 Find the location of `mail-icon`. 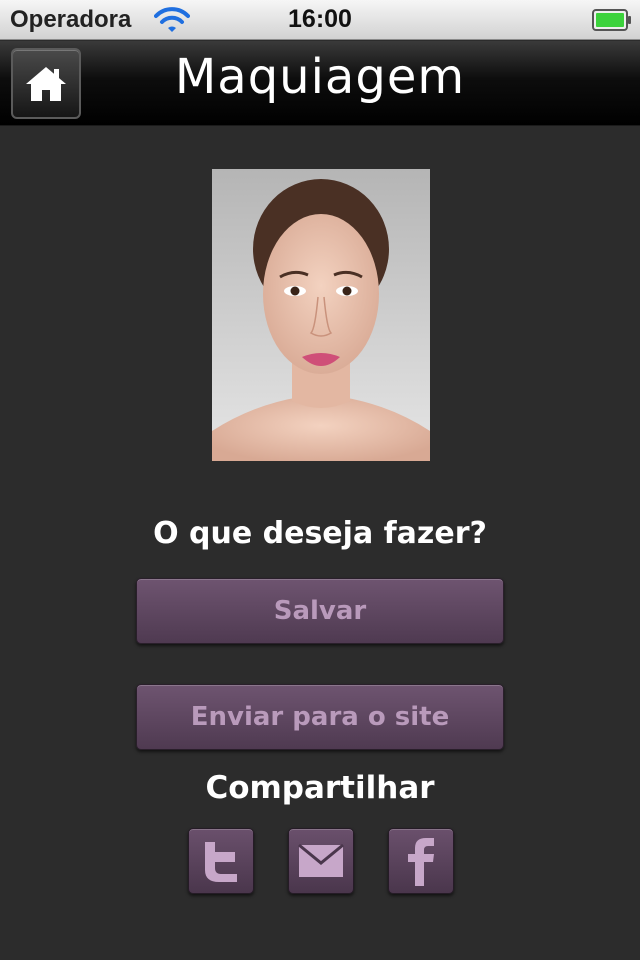

mail-icon is located at coordinates (321, 860).